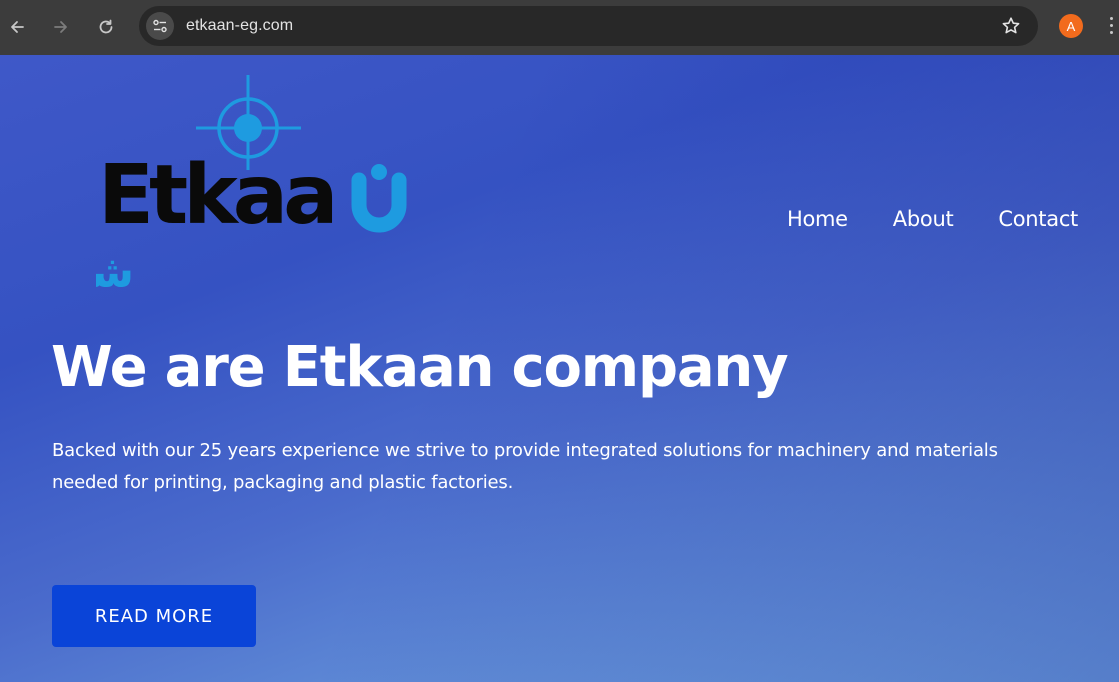 The height and width of the screenshot is (682, 1119). Describe the element at coordinates (1112, 27) in the screenshot. I see `more-vert-icon` at that location.